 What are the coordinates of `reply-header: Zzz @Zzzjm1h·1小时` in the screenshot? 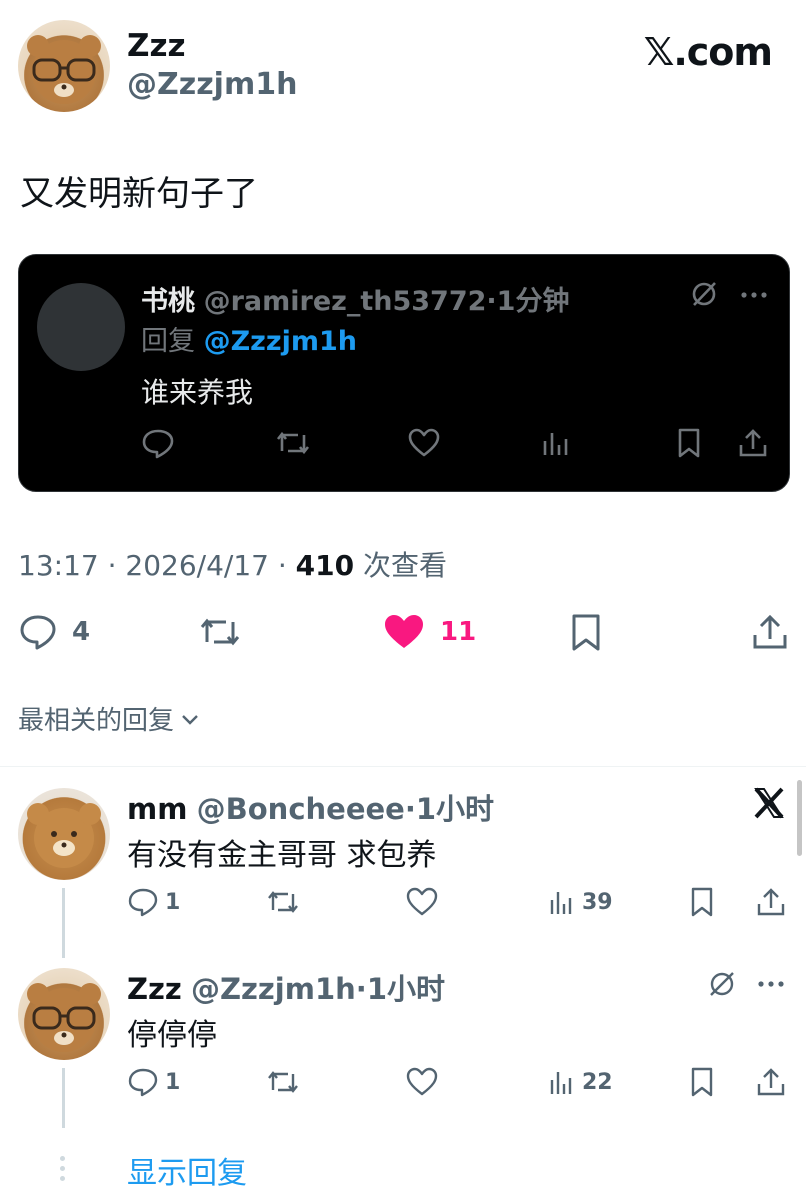 It's located at (286, 987).